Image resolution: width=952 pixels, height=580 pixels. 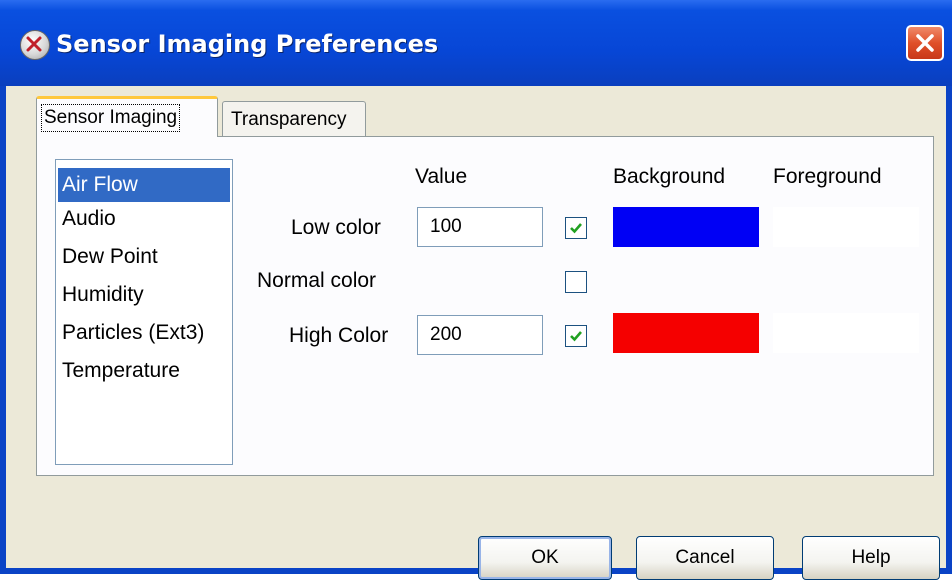 What do you see at coordinates (476, 43) in the screenshot?
I see `title-bar: Sensor Imaging Preferences` at bounding box center [476, 43].